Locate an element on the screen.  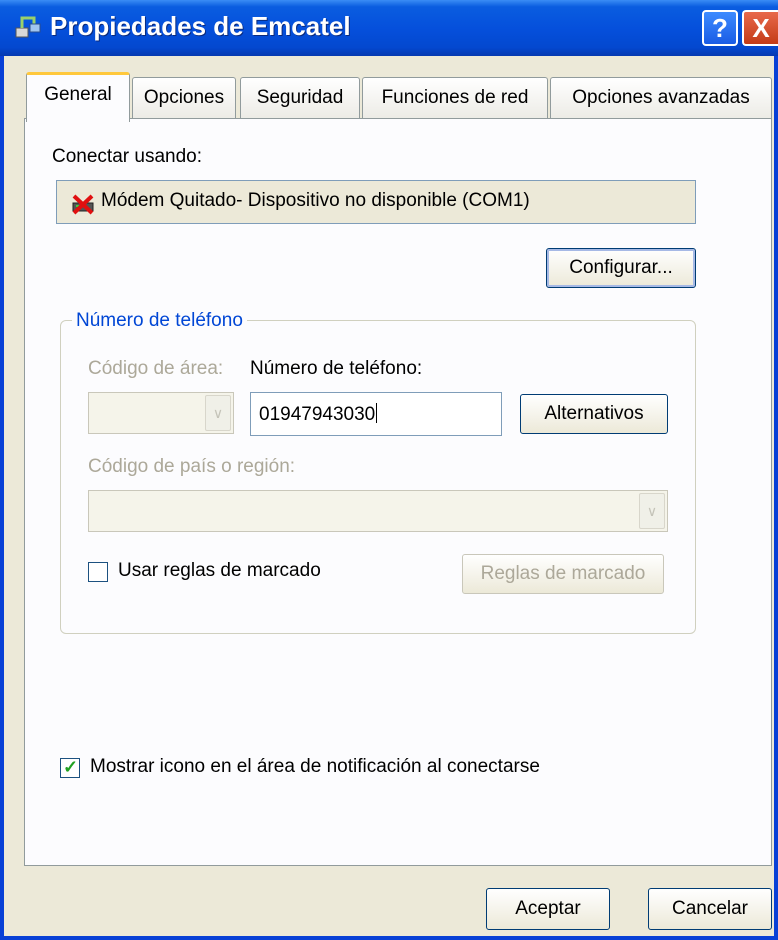
phone-number-value: 01947943030 is located at coordinates (317, 414).